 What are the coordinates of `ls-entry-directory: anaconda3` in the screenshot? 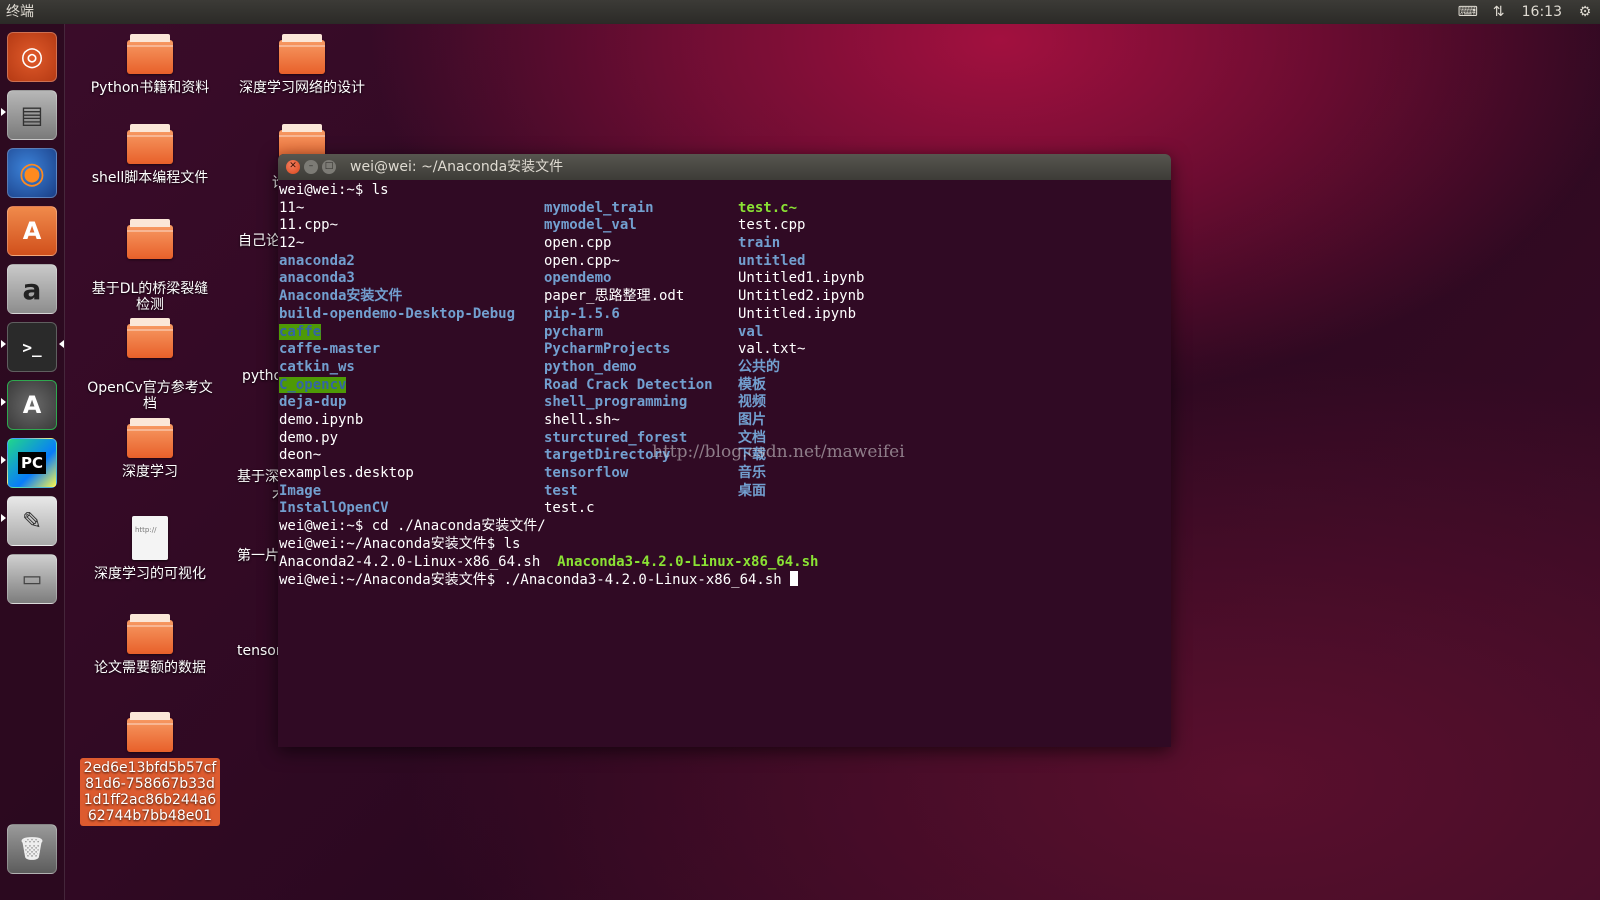 It's located at (317, 278).